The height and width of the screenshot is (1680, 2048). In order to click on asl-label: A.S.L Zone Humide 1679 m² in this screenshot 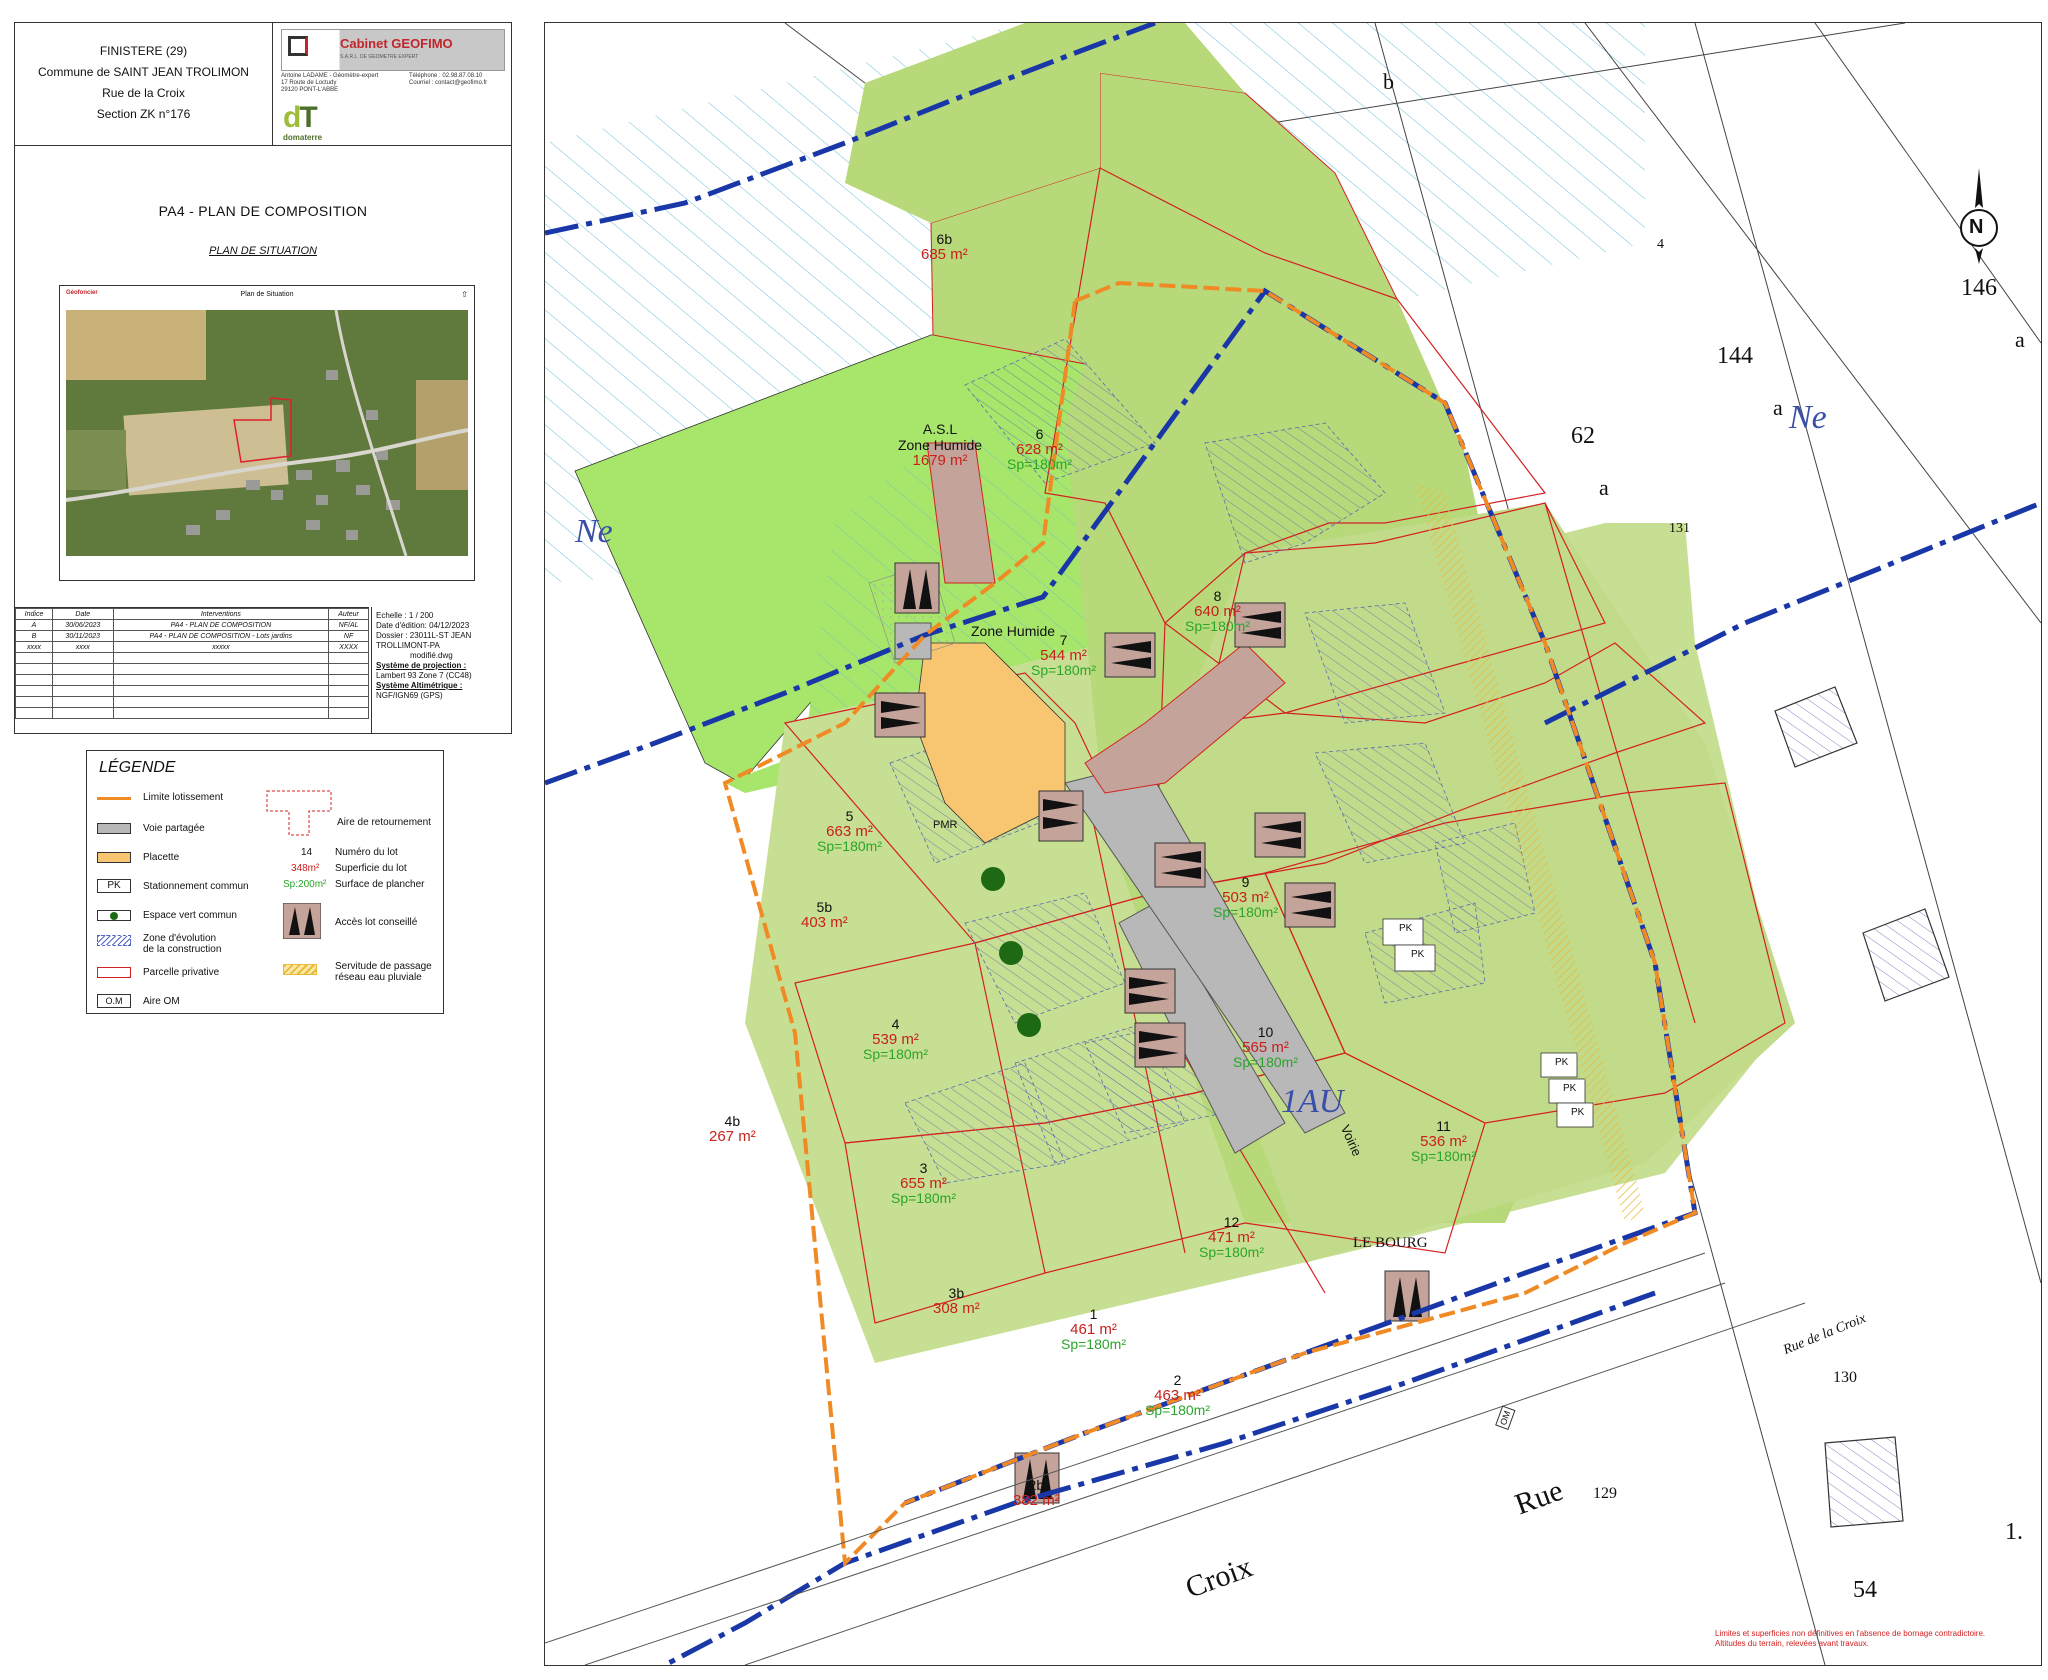, I will do `click(940, 445)`.